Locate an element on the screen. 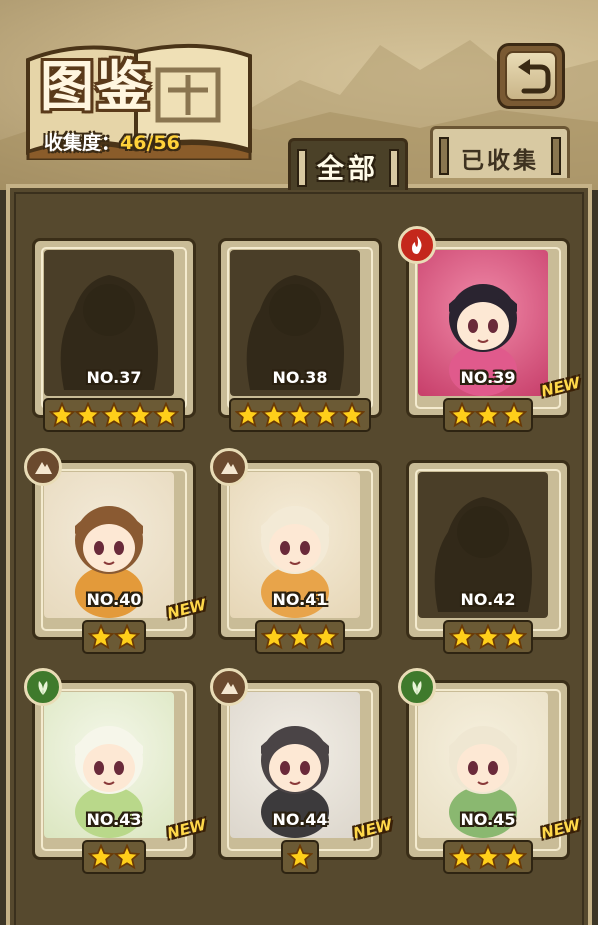 This screenshot has width=598, height=925. tab-all: 全部 is located at coordinates (348, 164).